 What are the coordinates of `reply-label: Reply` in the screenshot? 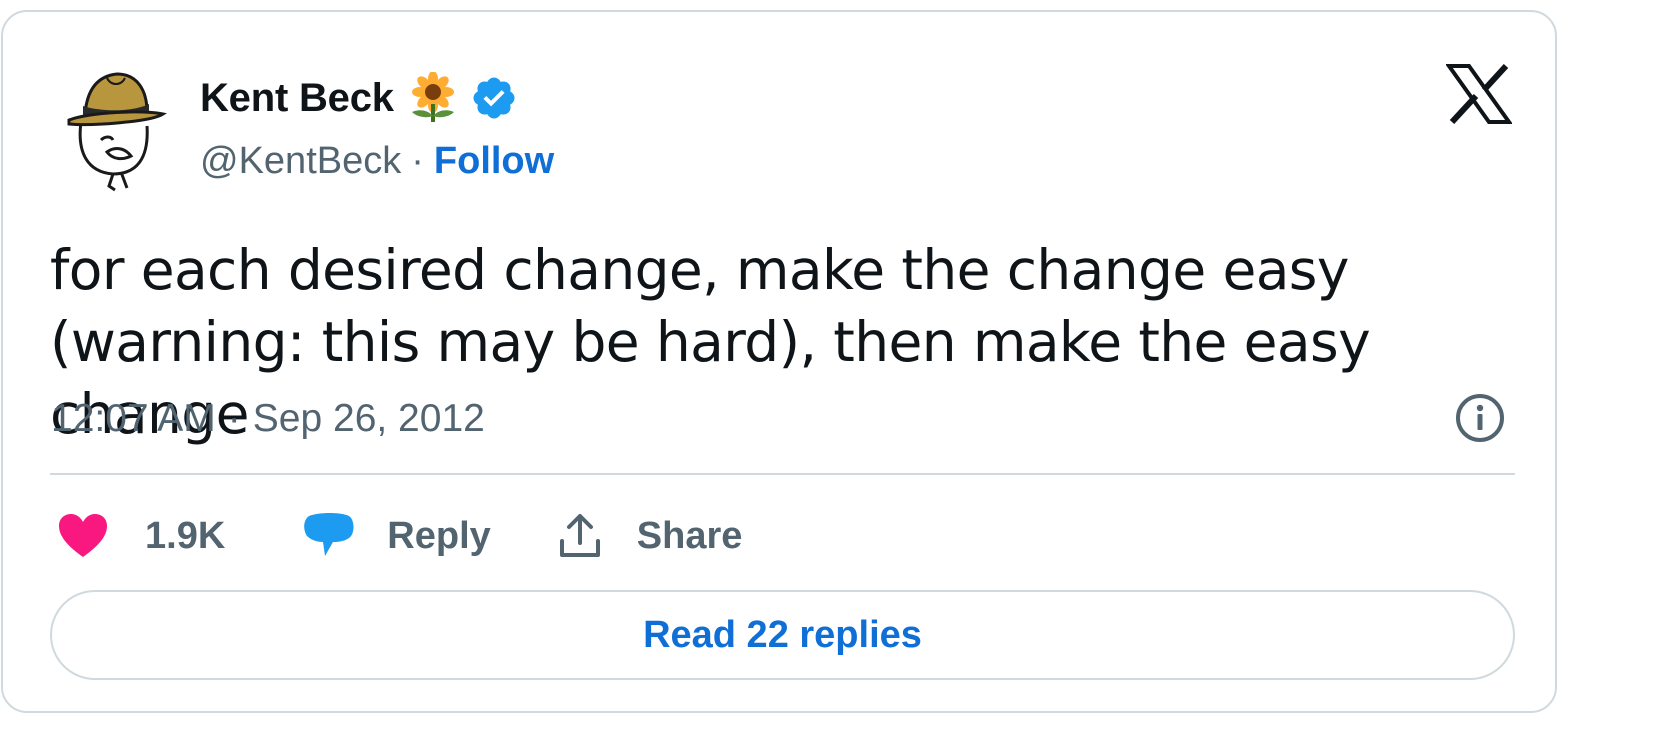 It's located at (439, 535).